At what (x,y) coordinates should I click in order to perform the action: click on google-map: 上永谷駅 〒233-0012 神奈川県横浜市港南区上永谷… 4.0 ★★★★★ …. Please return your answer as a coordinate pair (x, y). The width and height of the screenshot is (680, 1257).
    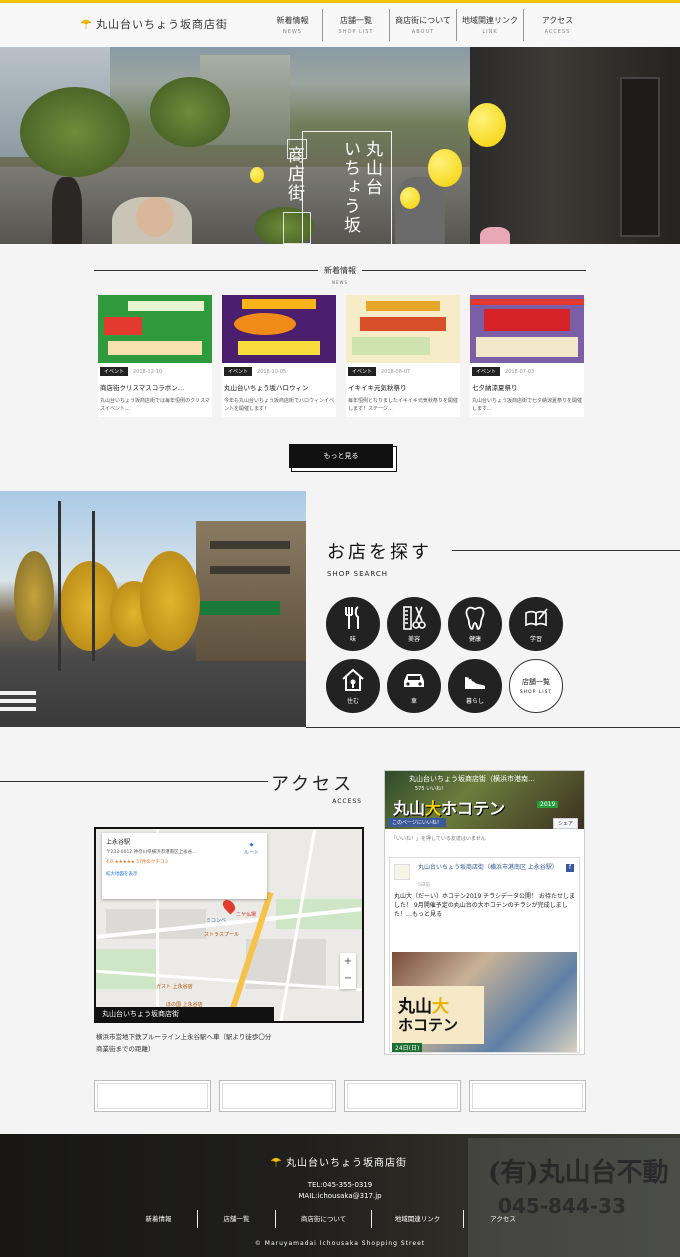
    Looking at the image, I should click on (229, 925).